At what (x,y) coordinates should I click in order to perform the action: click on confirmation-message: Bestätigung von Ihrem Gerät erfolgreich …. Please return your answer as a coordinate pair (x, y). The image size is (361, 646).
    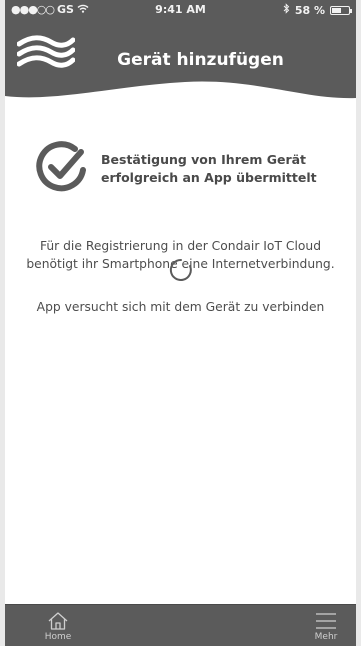
    Looking at the image, I should click on (176, 169).